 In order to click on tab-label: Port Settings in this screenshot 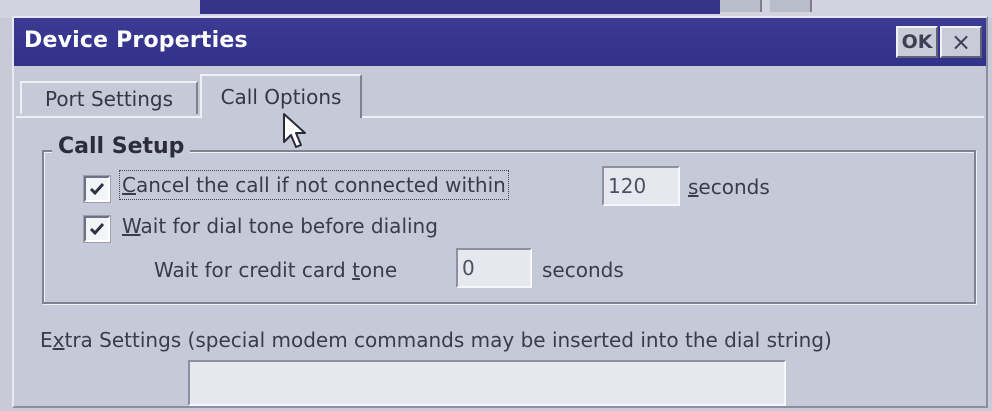, I will do `click(109, 98)`.